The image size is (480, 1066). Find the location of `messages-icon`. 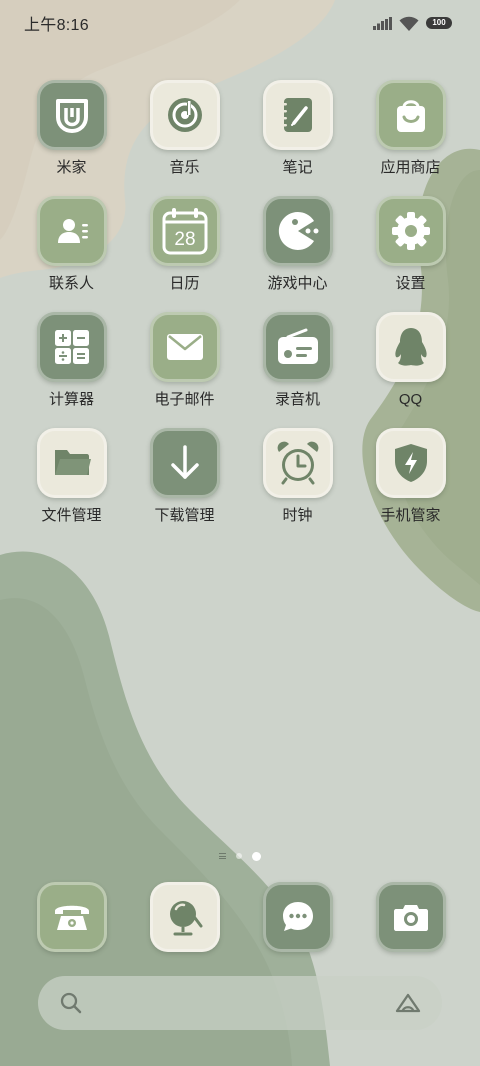

messages-icon is located at coordinates (297, 917).